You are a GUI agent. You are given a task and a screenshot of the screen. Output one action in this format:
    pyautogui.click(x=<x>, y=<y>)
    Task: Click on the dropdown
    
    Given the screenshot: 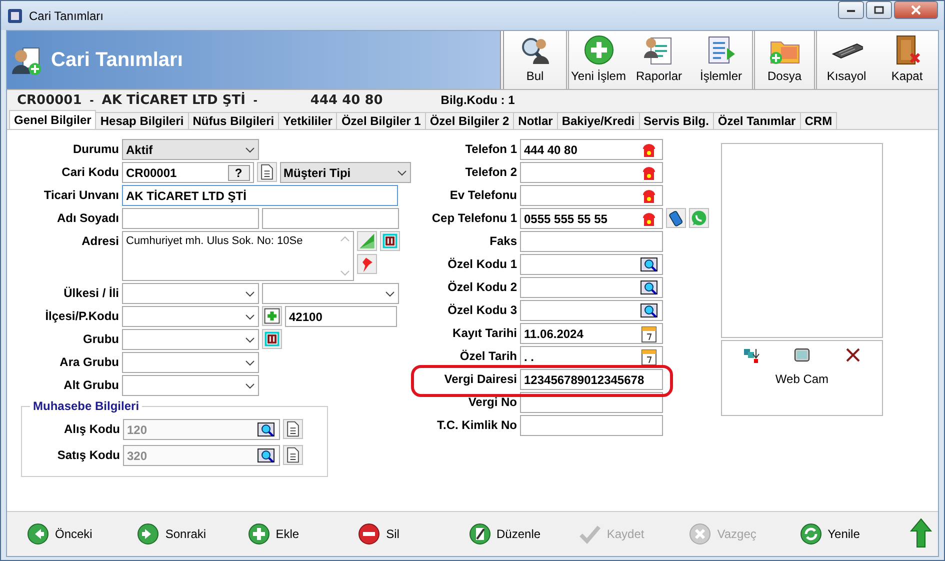 What is the action you would take?
    pyautogui.click(x=190, y=385)
    